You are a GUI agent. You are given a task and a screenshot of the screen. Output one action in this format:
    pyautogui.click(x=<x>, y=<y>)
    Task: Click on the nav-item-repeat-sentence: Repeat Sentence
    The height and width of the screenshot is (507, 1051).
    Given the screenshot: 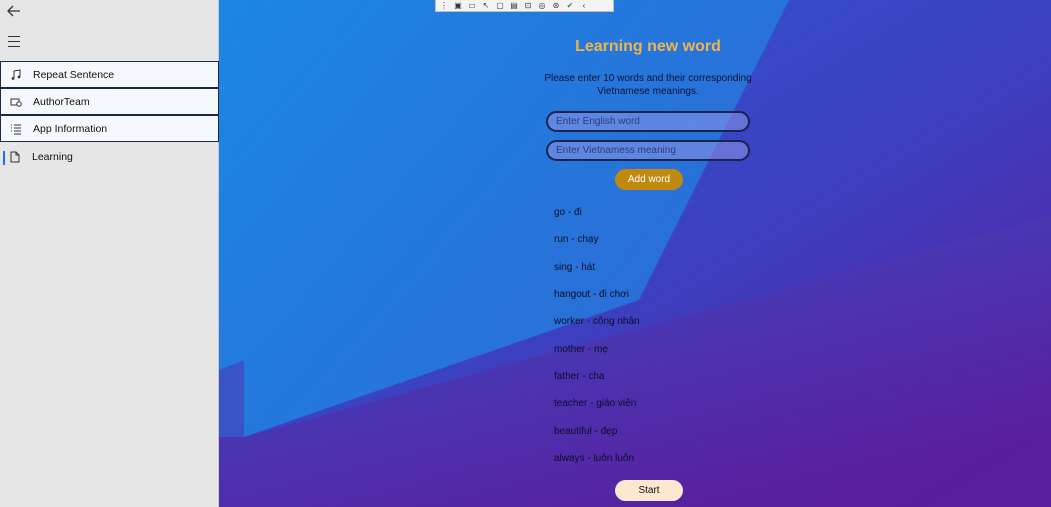 What is the action you would take?
    pyautogui.click(x=109, y=74)
    